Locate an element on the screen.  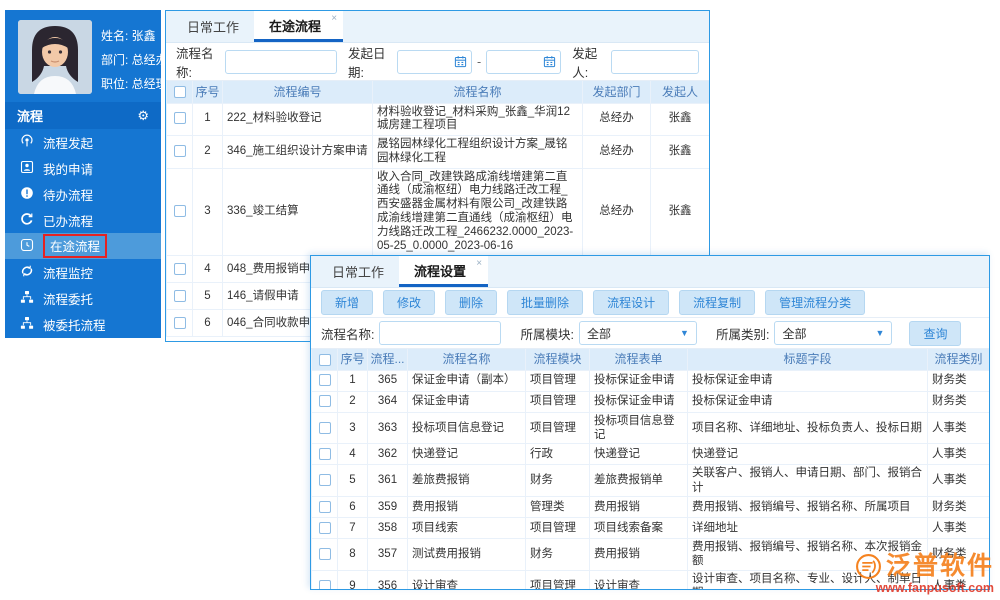
tab-daily-work: 日常工作 is located at coordinates (213, 26).